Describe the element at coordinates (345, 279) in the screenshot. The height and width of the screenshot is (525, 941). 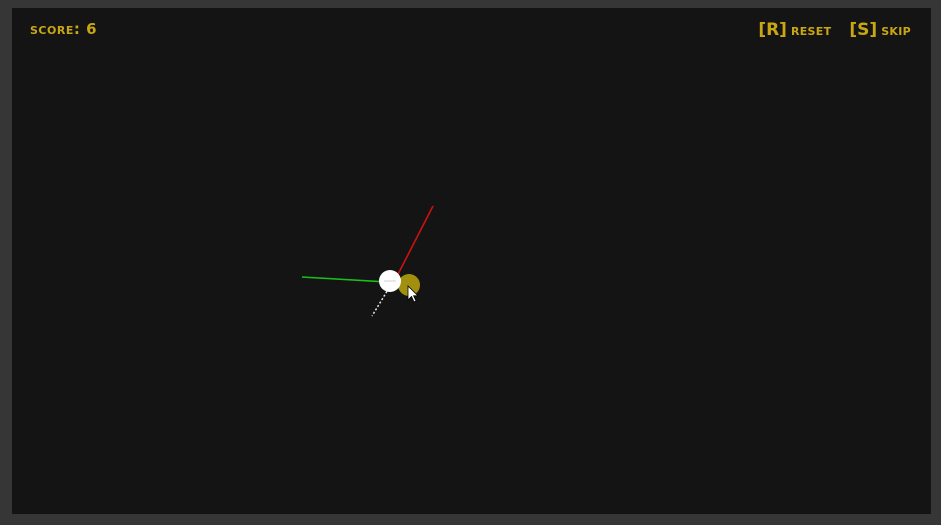
I see `green-axis-line` at that location.